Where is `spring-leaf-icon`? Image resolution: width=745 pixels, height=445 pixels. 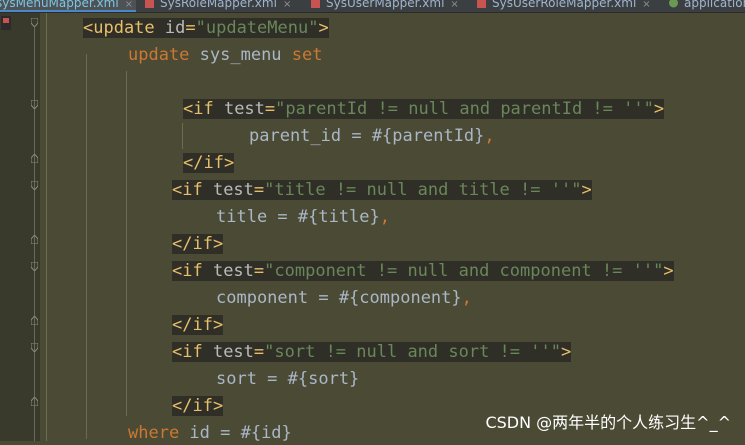 spring-leaf-icon is located at coordinates (673, 4).